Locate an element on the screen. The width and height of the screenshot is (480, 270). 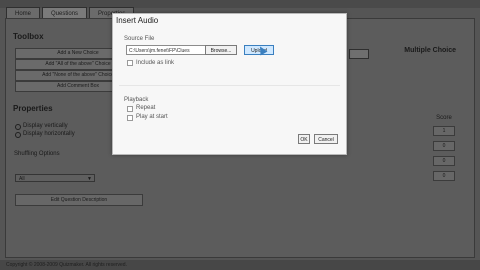
shuffling-options-value: All is located at coordinates (22, 179).